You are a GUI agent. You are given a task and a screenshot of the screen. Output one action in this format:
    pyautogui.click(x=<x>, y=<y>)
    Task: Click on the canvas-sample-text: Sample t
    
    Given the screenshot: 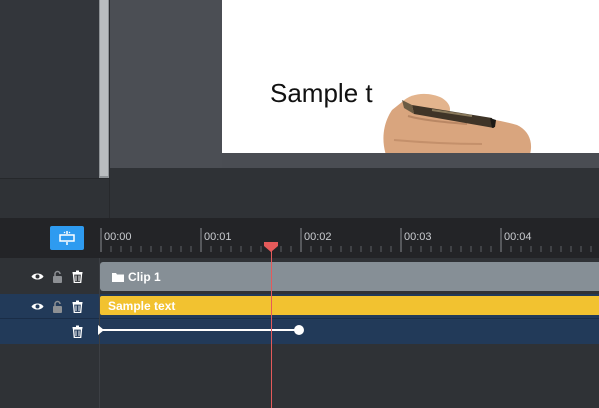 What is the action you would take?
    pyautogui.click(x=321, y=93)
    